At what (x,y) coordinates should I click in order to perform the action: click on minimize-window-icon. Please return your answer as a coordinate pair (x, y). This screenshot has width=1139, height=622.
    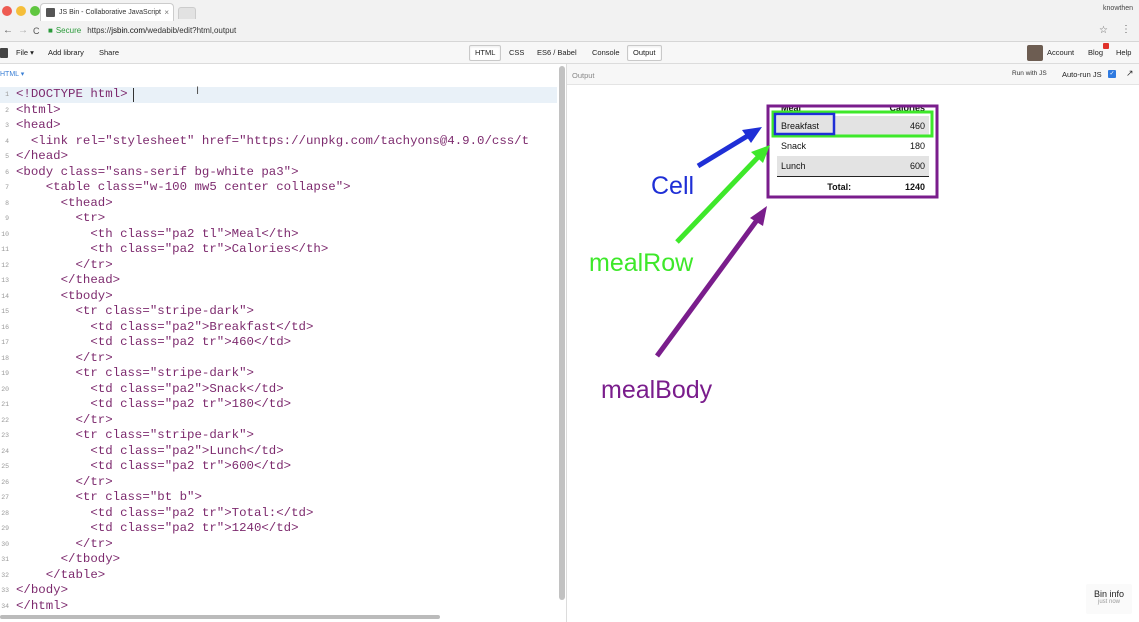
    Looking at the image, I should click on (21, 11).